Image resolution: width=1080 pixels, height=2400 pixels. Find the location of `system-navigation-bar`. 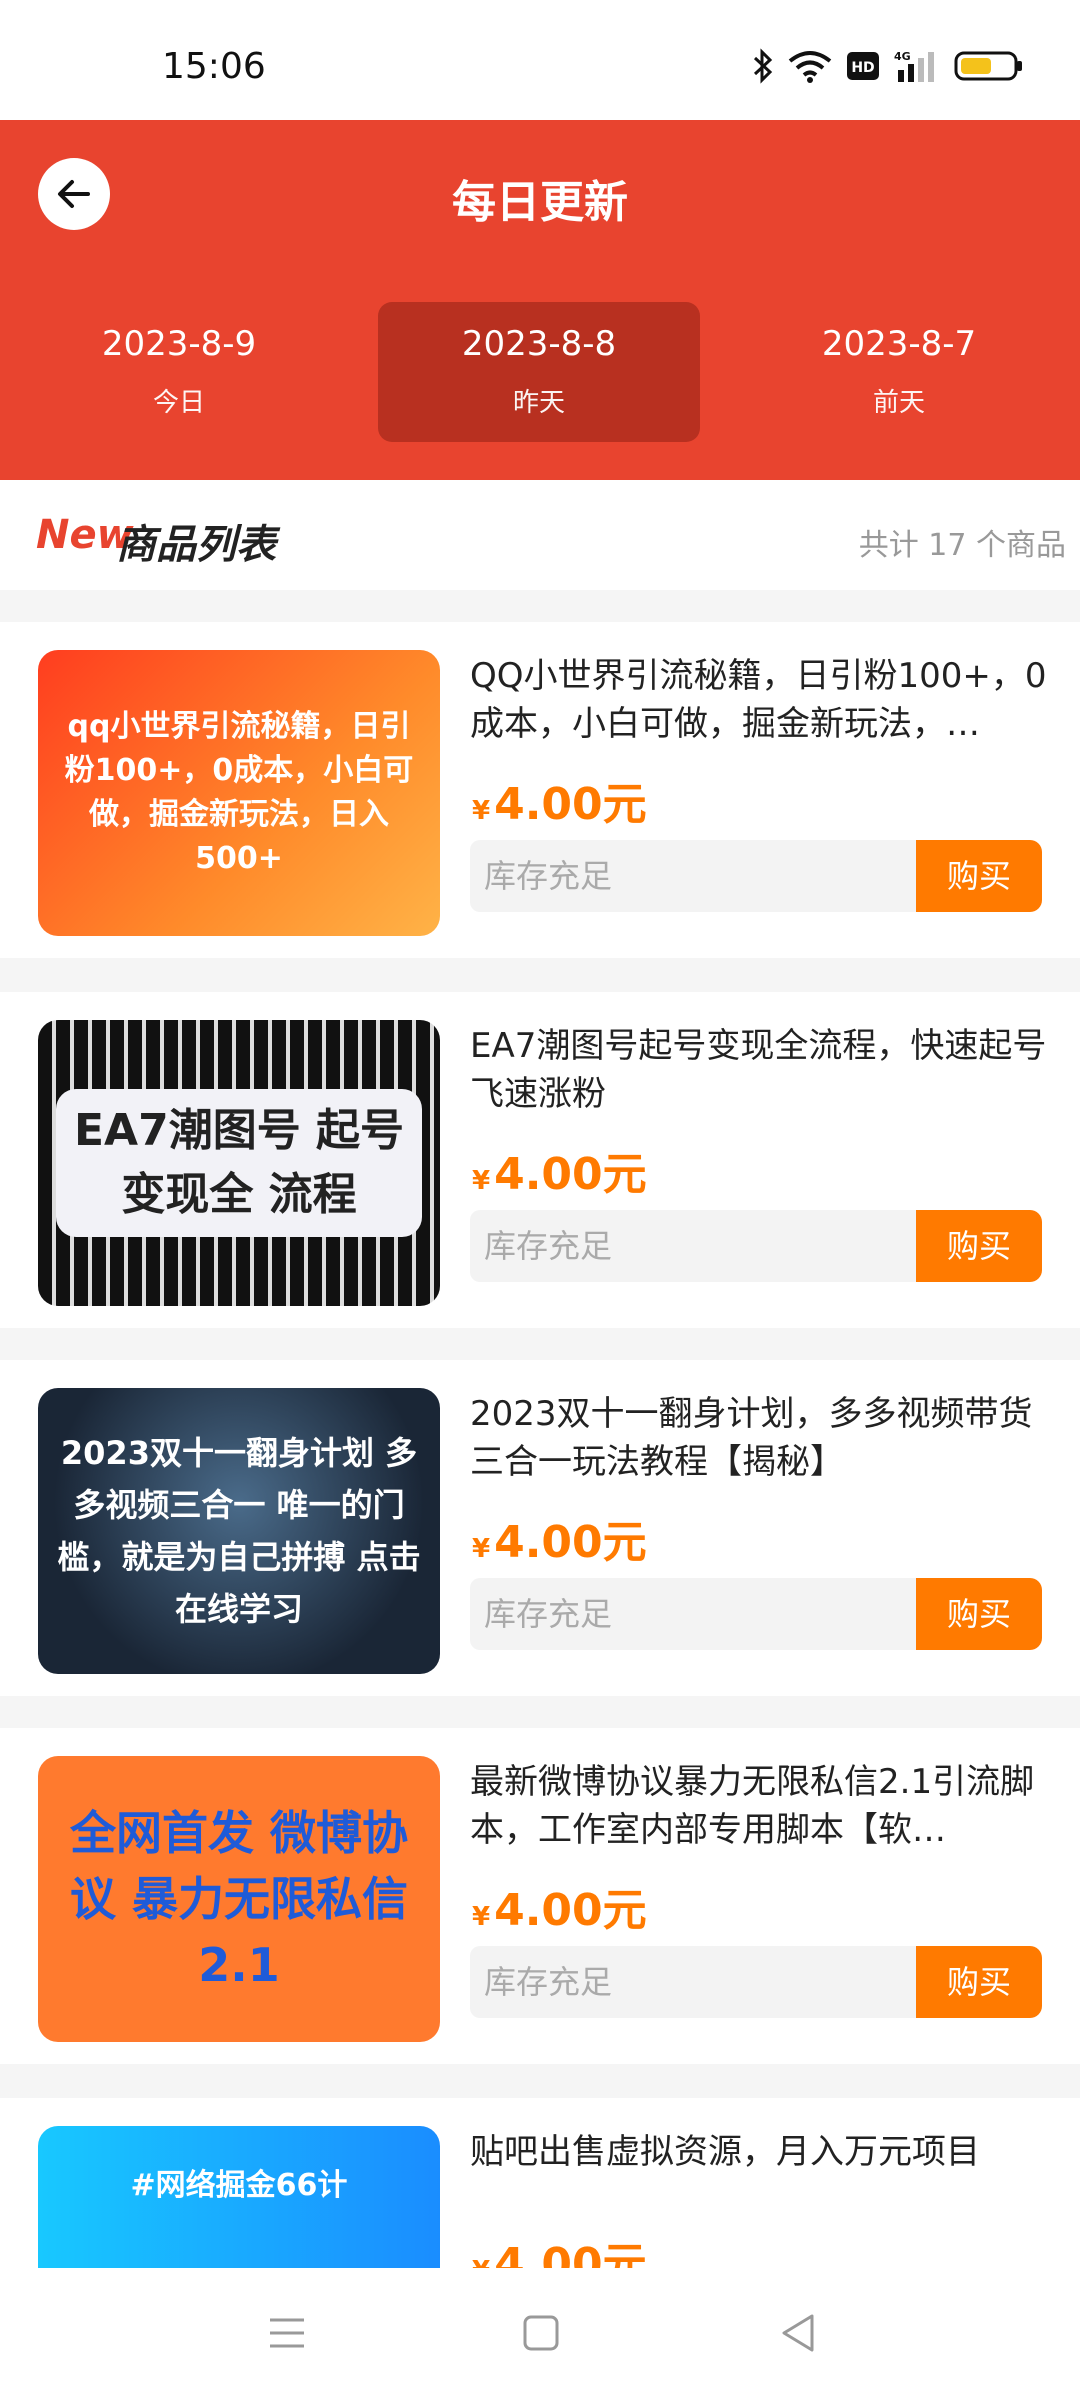

system-navigation-bar is located at coordinates (540, 2334).